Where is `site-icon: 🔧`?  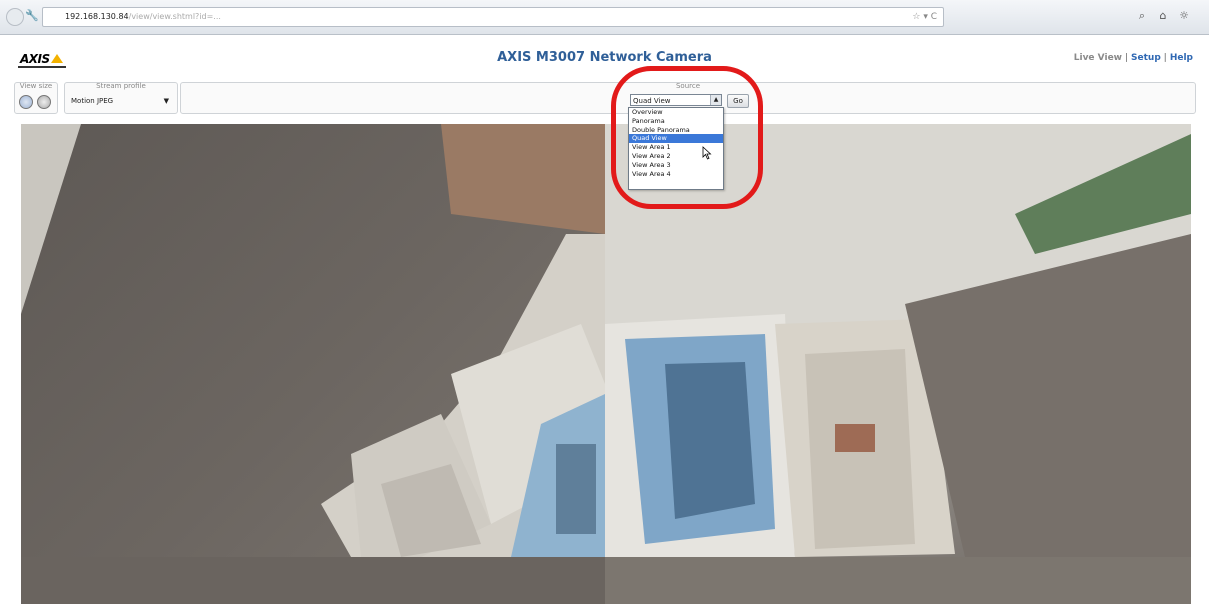
site-icon: 🔧 is located at coordinates (32, 15).